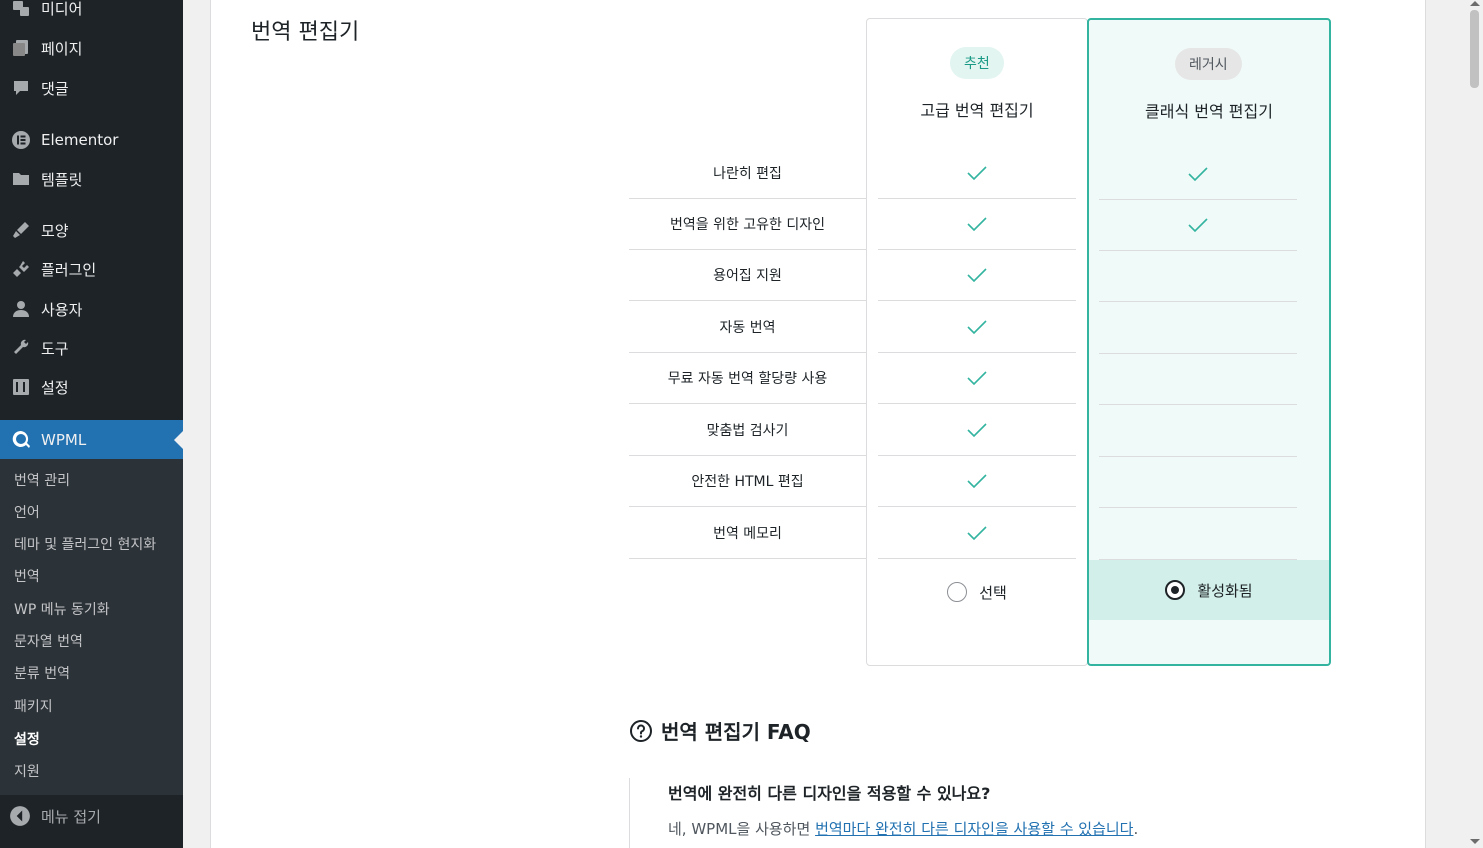  Describe the element at coordinates (27, 740) in the screenshot. I see `submenu-item-settings: 설정` at that location.